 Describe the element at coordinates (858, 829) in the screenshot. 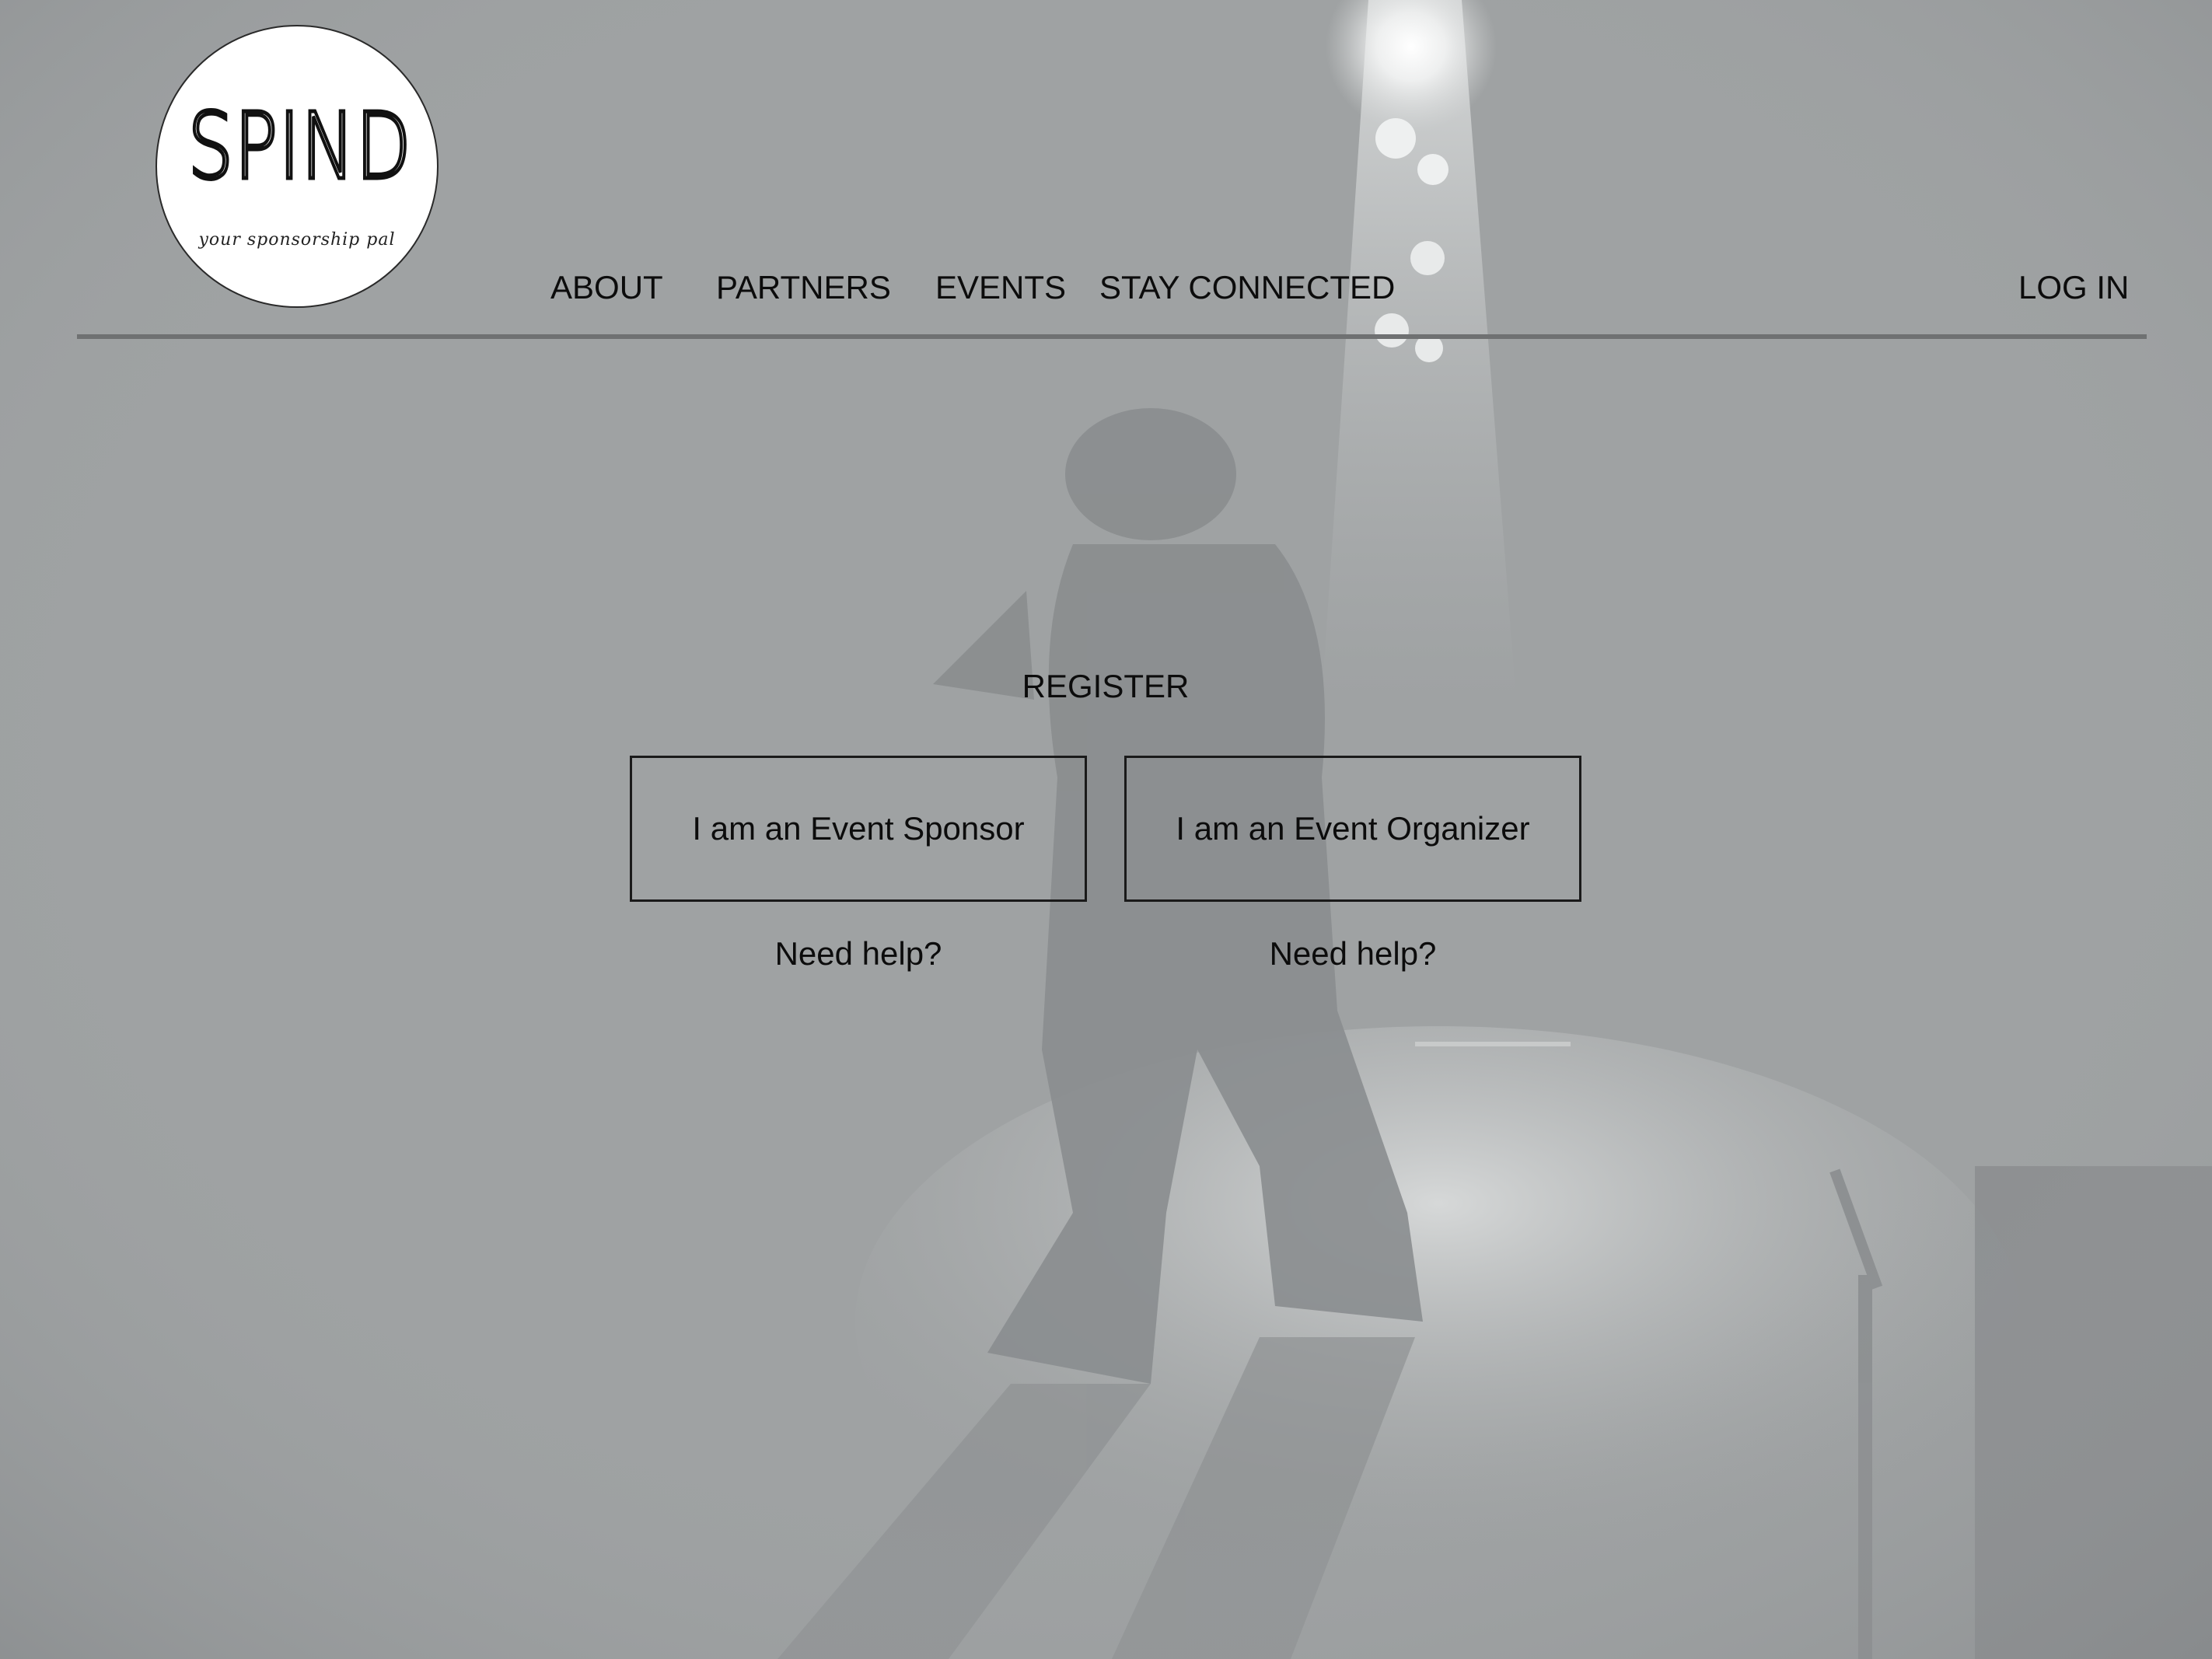

I see `event-sponsor-button: I am an Event Sponsor` at that location.